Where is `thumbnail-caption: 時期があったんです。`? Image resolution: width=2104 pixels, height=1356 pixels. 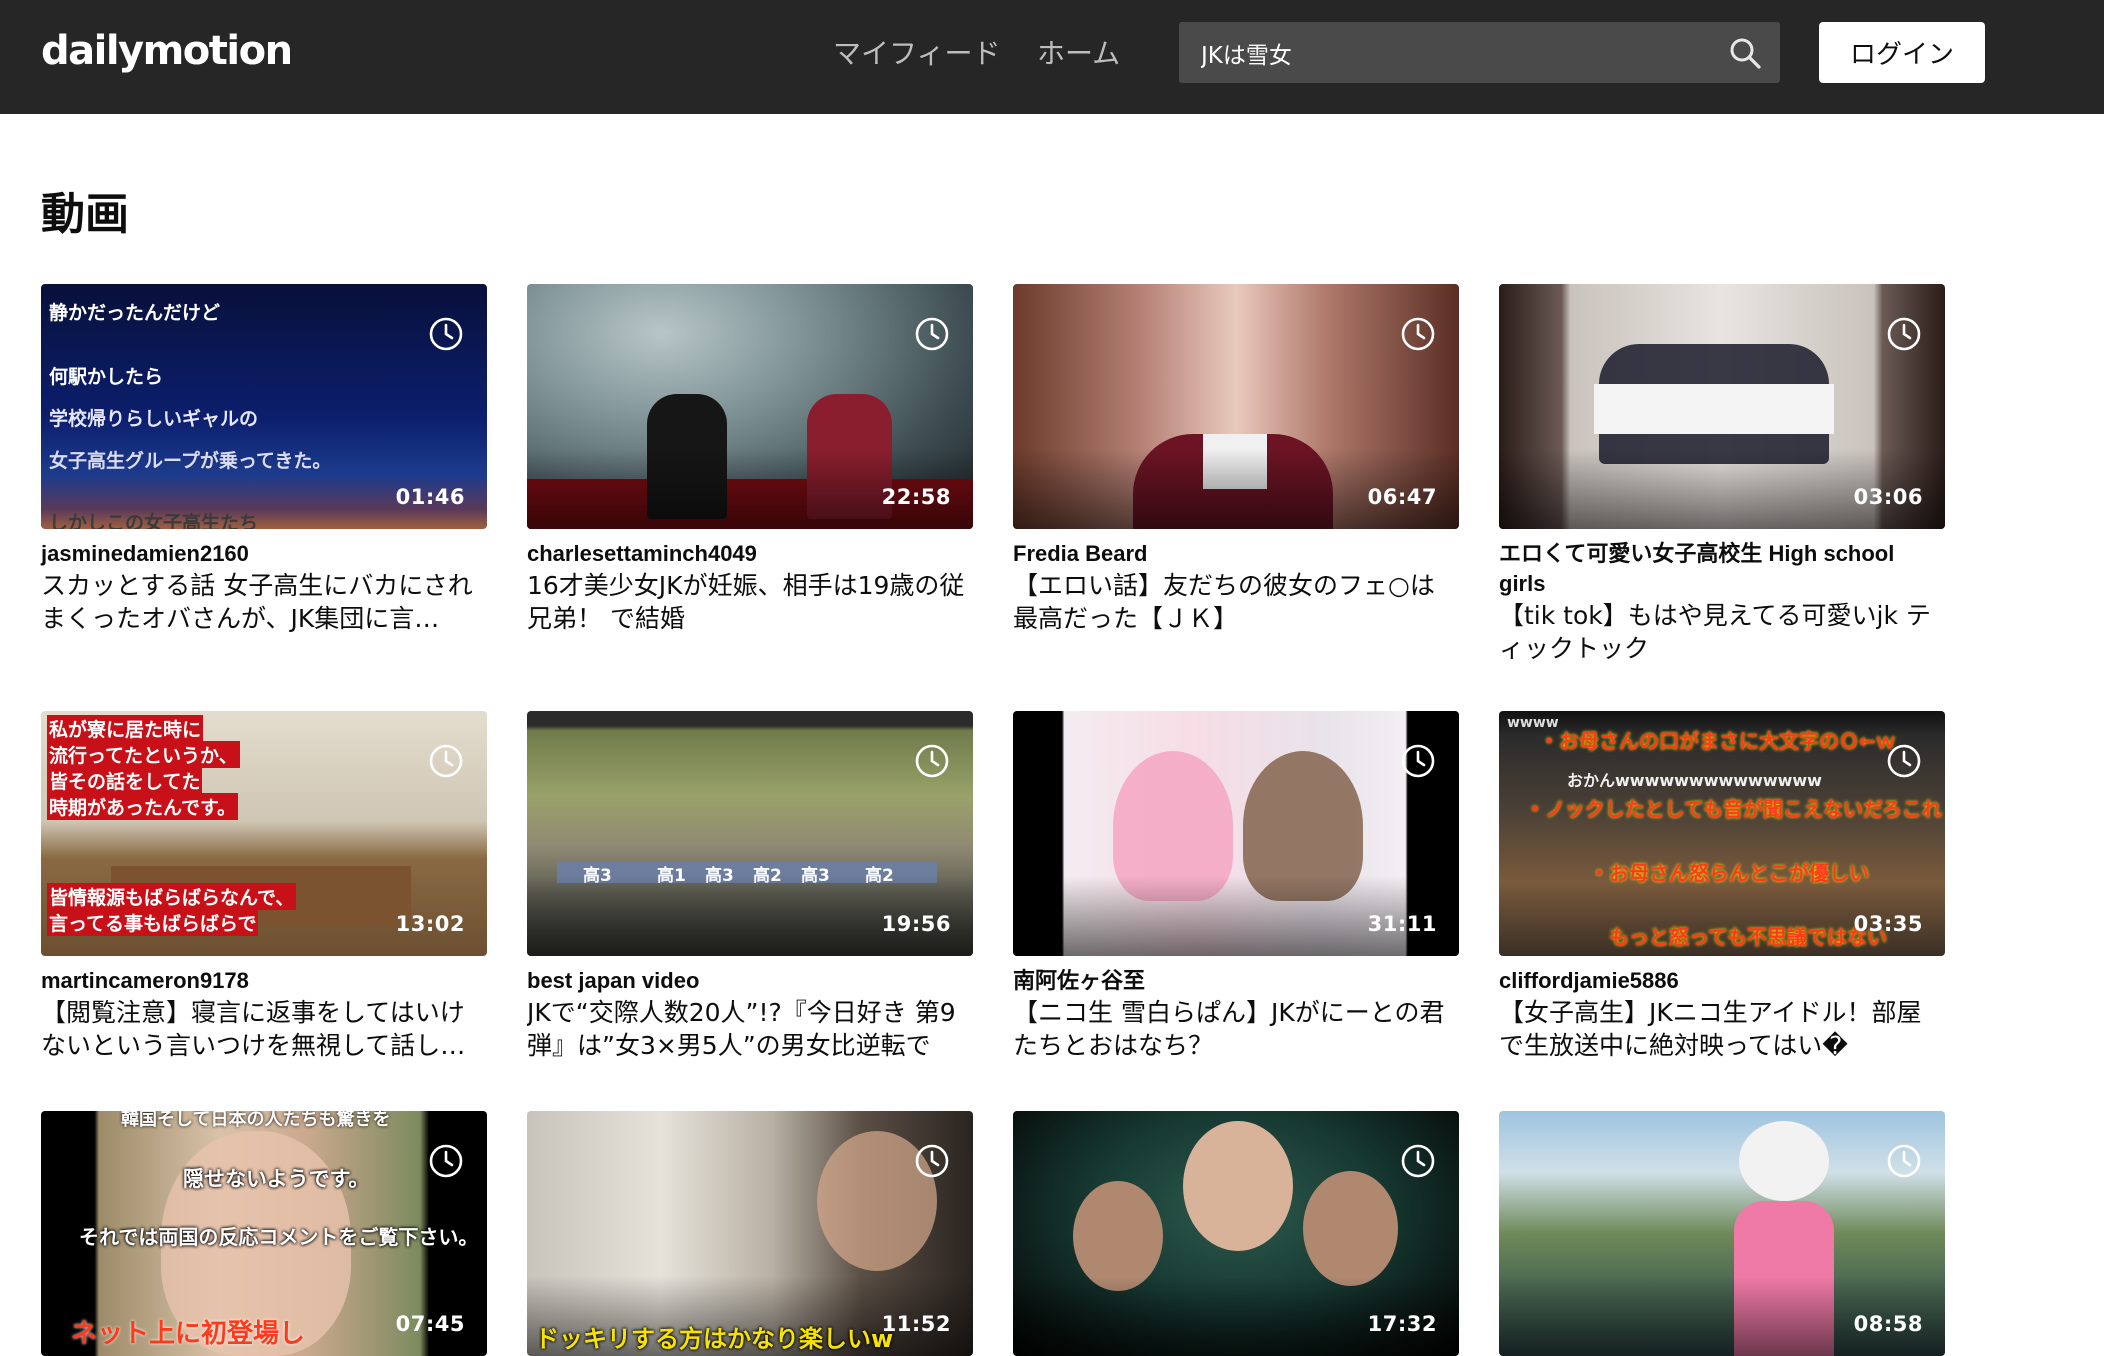 thumbnail-caption: 時期があったんです。 is located at coordinates (143, 806).